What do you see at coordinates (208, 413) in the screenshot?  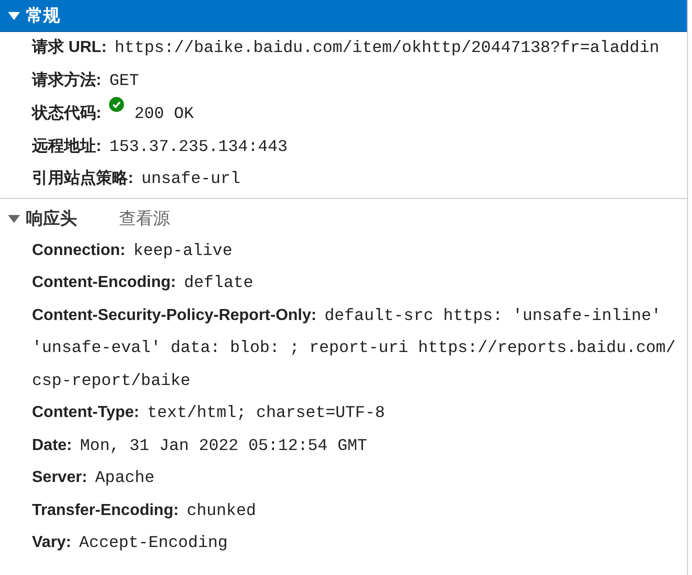 I see `header-row-text: Content-Type: text/html; charset=UTF-8` at bounding box center [208, 413].